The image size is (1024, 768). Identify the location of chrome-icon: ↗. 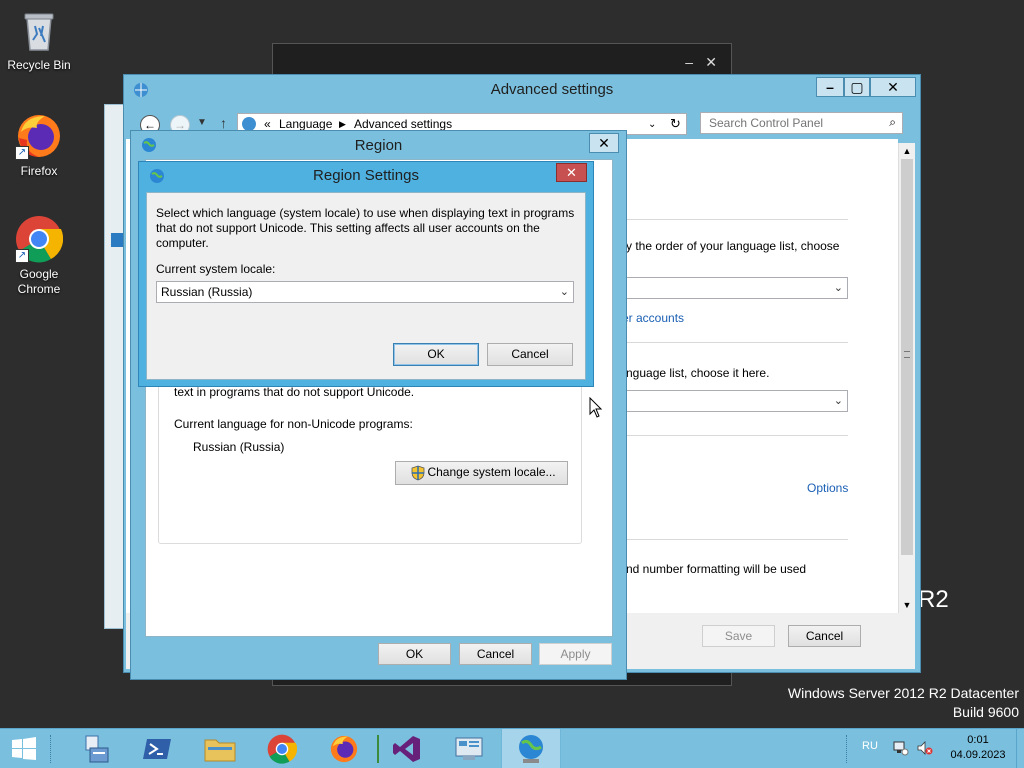
(39, 239).